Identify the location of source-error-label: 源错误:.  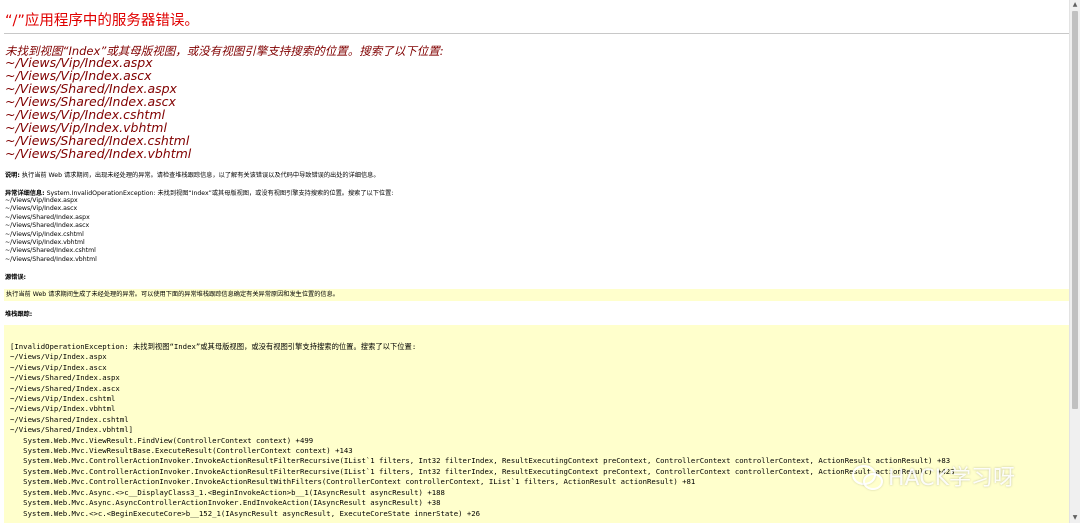
(16, 277).